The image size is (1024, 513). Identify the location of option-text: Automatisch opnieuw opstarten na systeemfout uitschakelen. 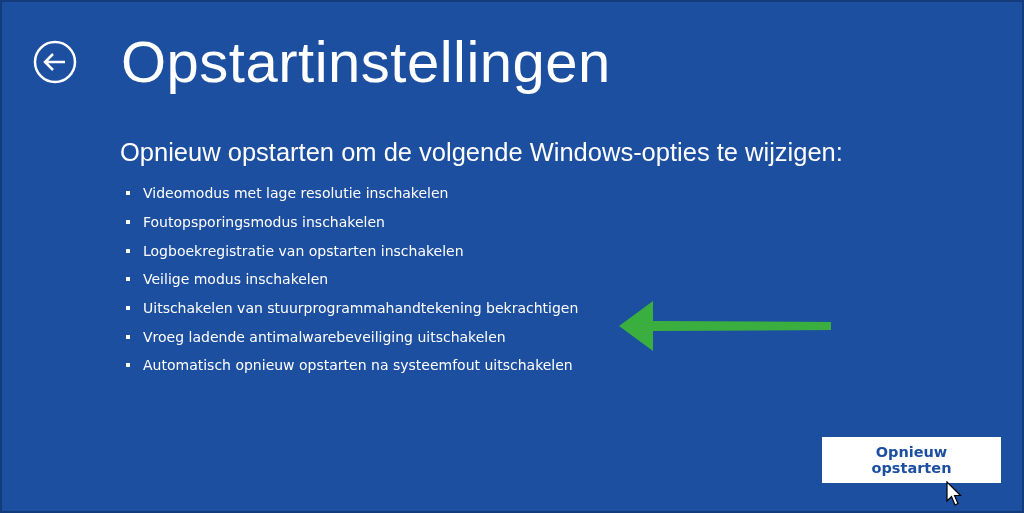
(358, 365).